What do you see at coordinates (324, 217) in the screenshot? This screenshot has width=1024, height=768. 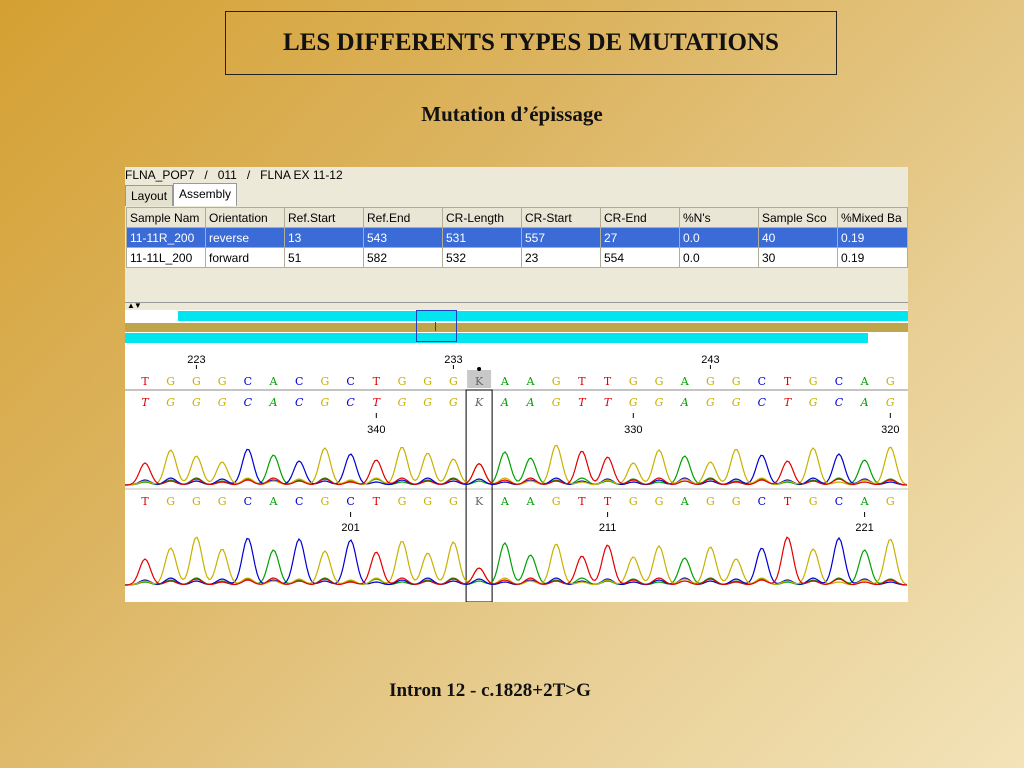 I see `column-header: Ref.Start` at bounding box center [324, 217].